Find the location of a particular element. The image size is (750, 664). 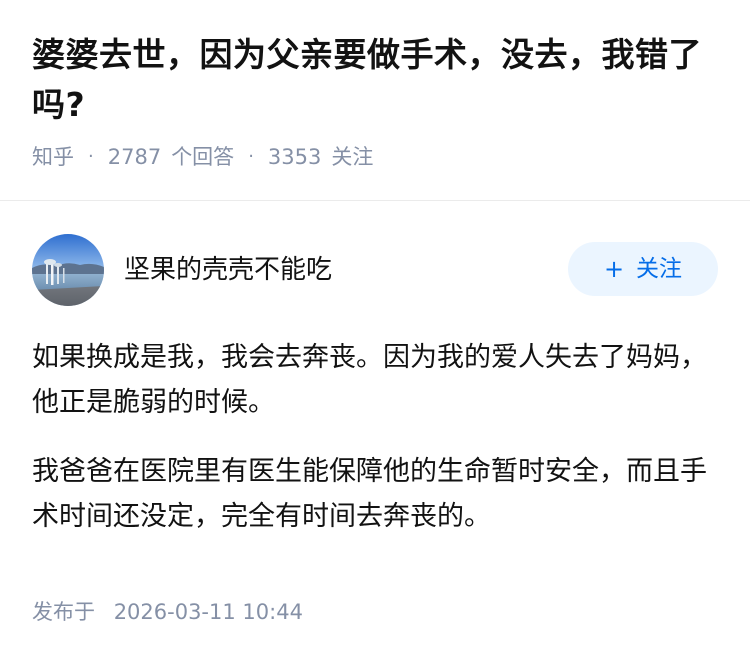

author-name: 坚果的壳壳不能吃 is located at coordinates (228, 270).